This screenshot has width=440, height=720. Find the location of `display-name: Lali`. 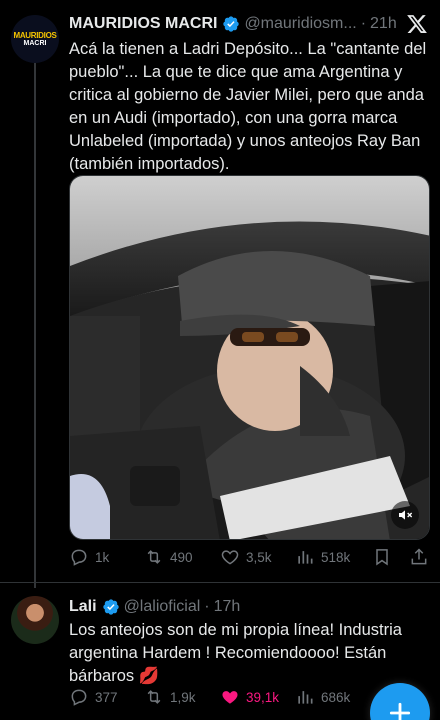

display-name: Lali is located at coordinates (83, 607).